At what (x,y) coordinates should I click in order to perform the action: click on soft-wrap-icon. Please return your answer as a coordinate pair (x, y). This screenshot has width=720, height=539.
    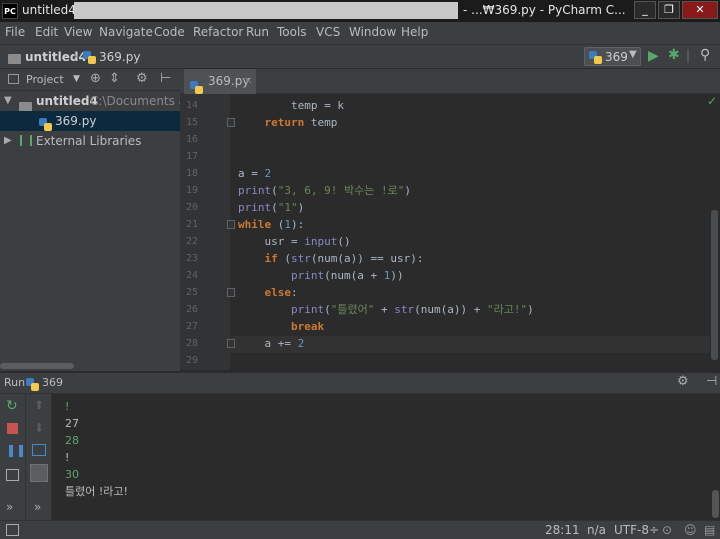
    Looking at the image, I should click on (39, 450).